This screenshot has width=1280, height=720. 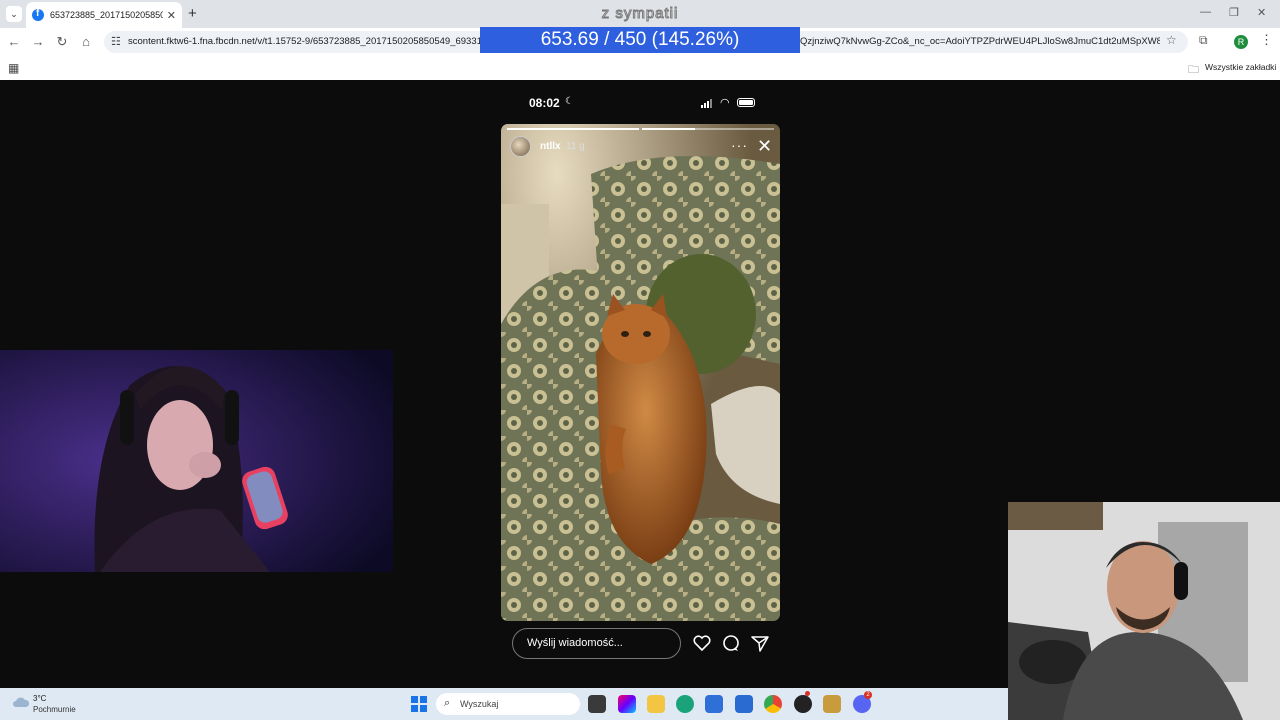 I want to click on all-bookmarks-link: Wszystkie zakładki, so click(x=1240, y=67).